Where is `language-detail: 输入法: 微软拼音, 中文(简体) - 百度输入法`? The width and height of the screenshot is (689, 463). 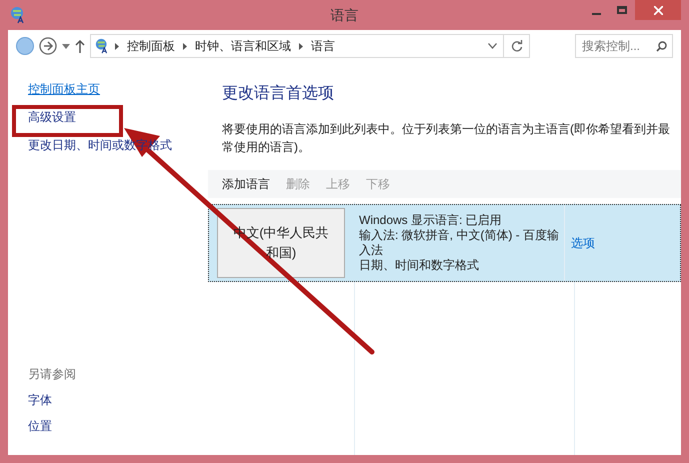 language-detail: 输入法: 微软拼音, 中文(简体) - 百度输入法 is located at coordinates (459, 243).